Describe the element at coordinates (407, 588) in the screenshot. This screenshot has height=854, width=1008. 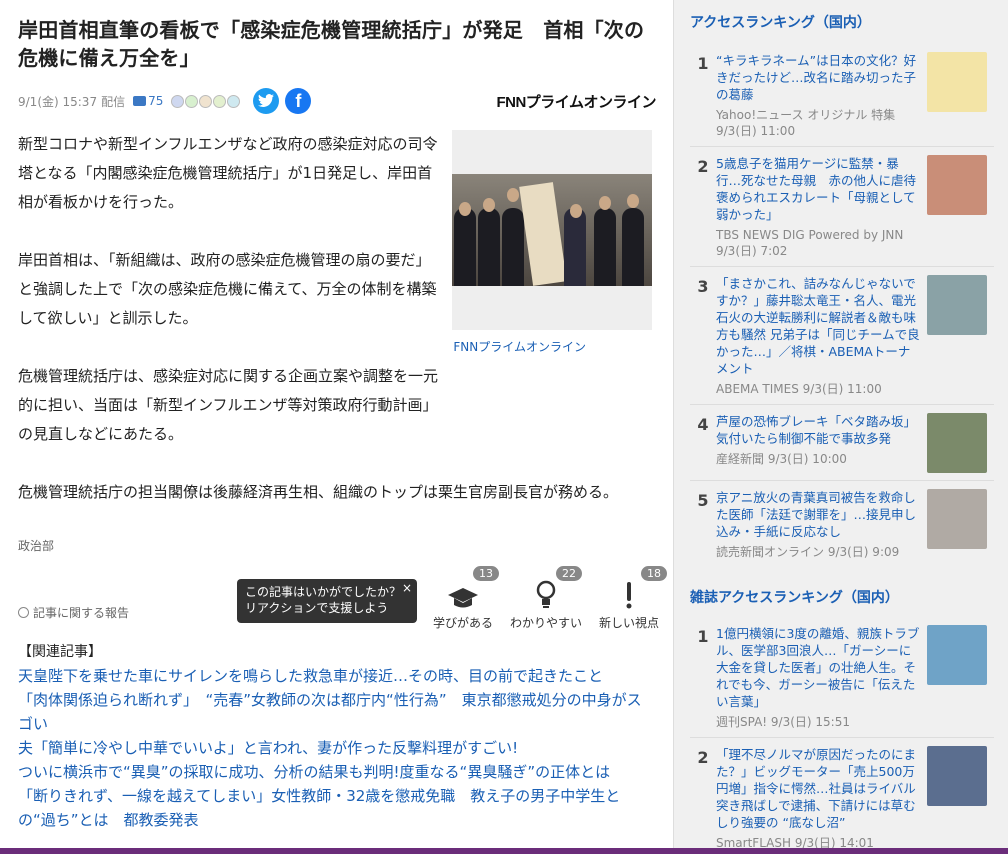
I see `tooltip-close-icon: ×` at that location.